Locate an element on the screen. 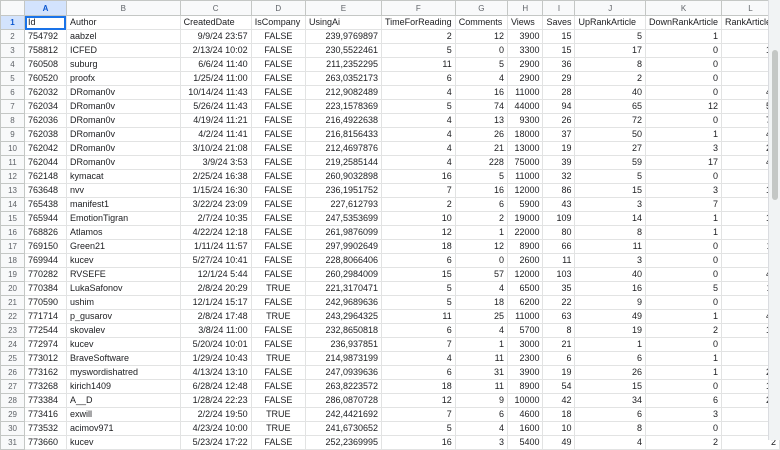 The width and height of the screenshot is (780, 450). cell: 12 is located at coordinates (418, 232).